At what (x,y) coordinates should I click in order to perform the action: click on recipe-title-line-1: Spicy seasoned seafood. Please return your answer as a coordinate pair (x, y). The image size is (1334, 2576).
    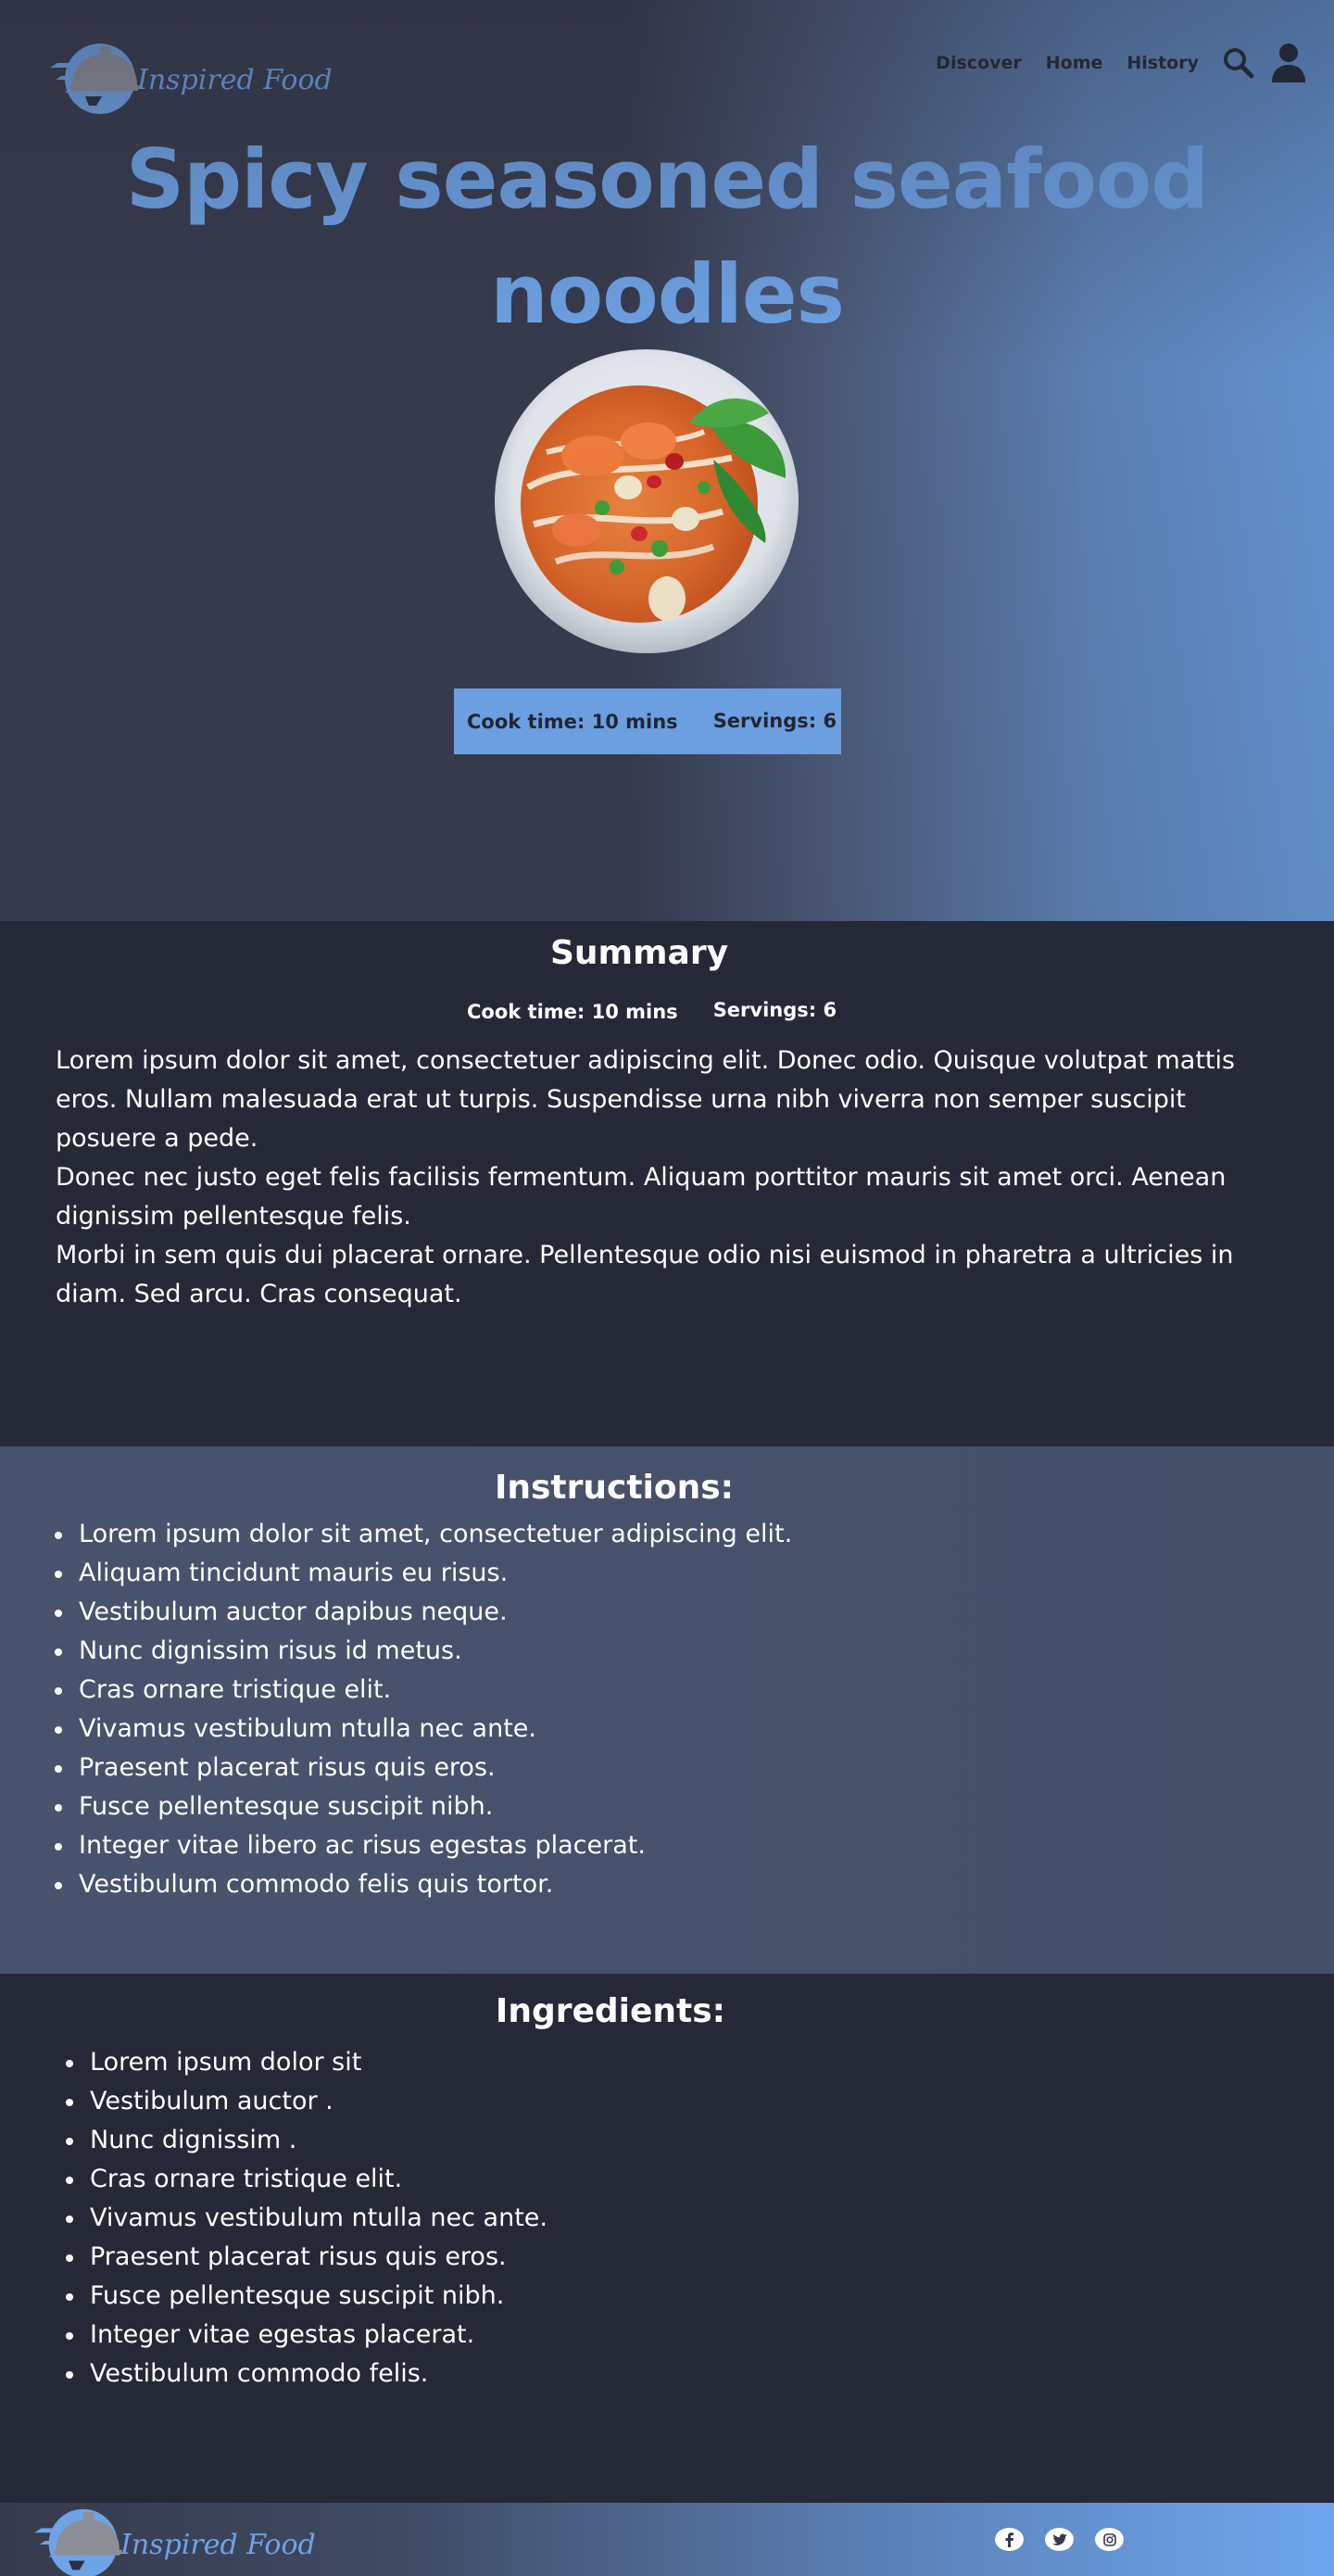
    Looking at the image, I should click on (668, 179).